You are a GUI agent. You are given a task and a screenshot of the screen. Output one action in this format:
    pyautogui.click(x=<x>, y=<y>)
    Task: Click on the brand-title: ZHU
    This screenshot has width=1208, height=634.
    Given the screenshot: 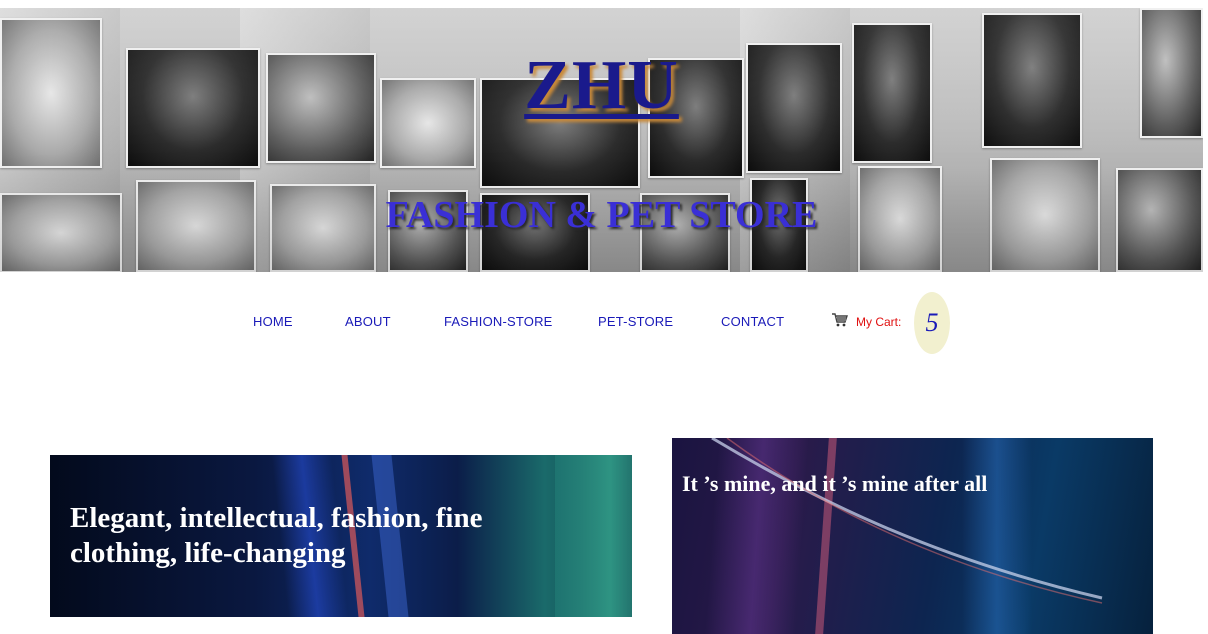 What is the action you would take?
    pyautogui.click(x=601, y=86)
    